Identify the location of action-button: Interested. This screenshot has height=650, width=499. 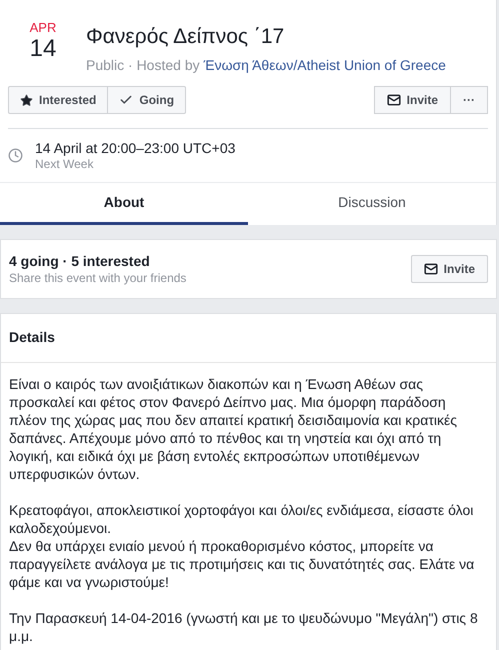
(58, 100).